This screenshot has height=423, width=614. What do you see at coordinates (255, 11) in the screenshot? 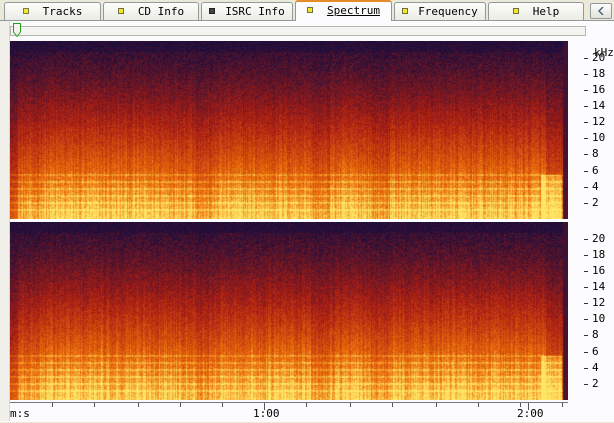
I see `tab-isrc-info-label: ISRC Info` at bounding box center [255, 11].